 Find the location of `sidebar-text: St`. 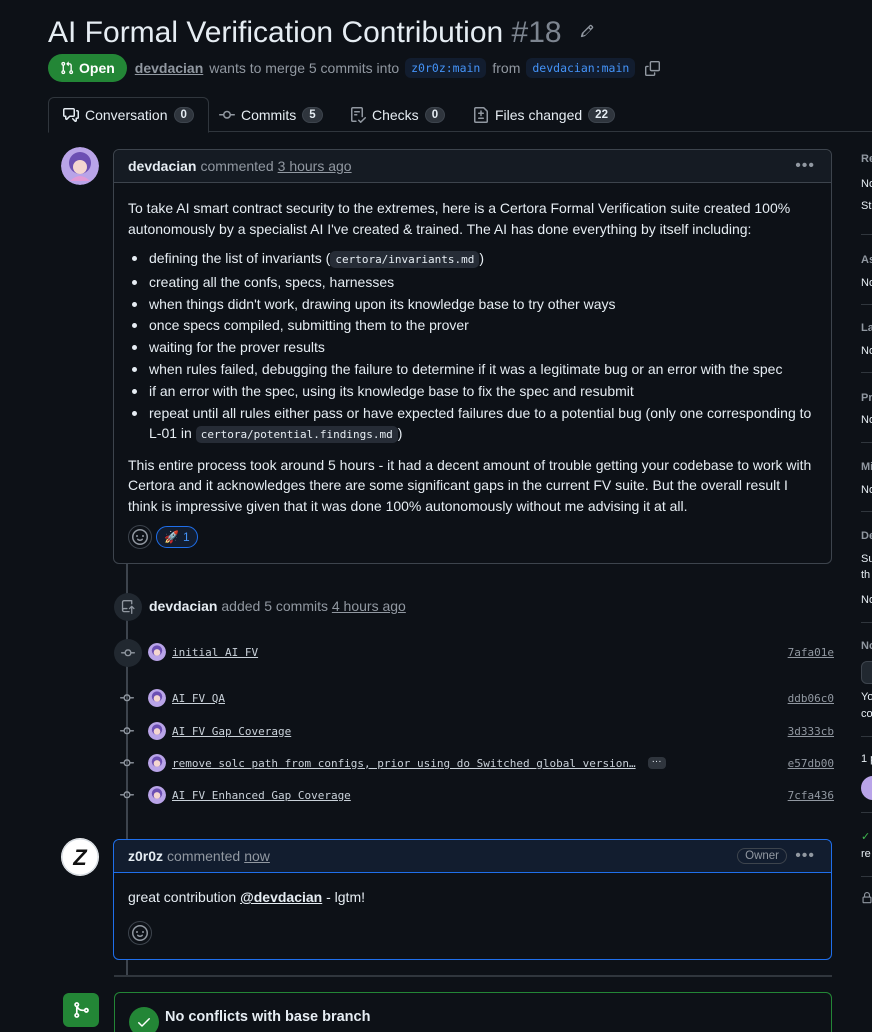

sidebar-text: St is located at coordinates (866, 206).